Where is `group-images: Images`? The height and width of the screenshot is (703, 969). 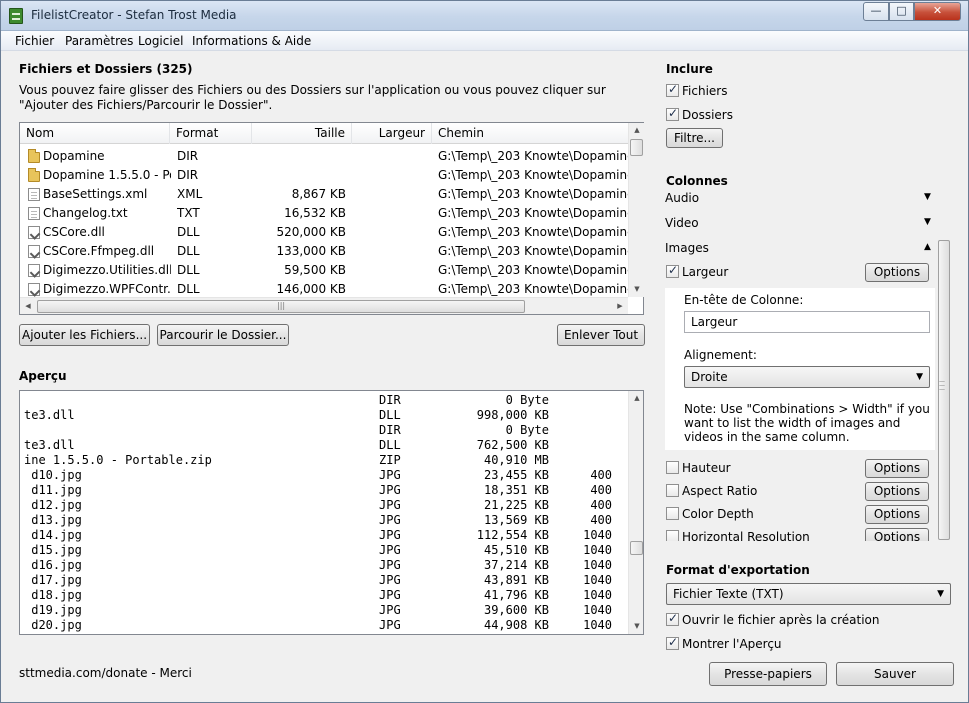
group-images: Images is located at coordinates (687, 248).